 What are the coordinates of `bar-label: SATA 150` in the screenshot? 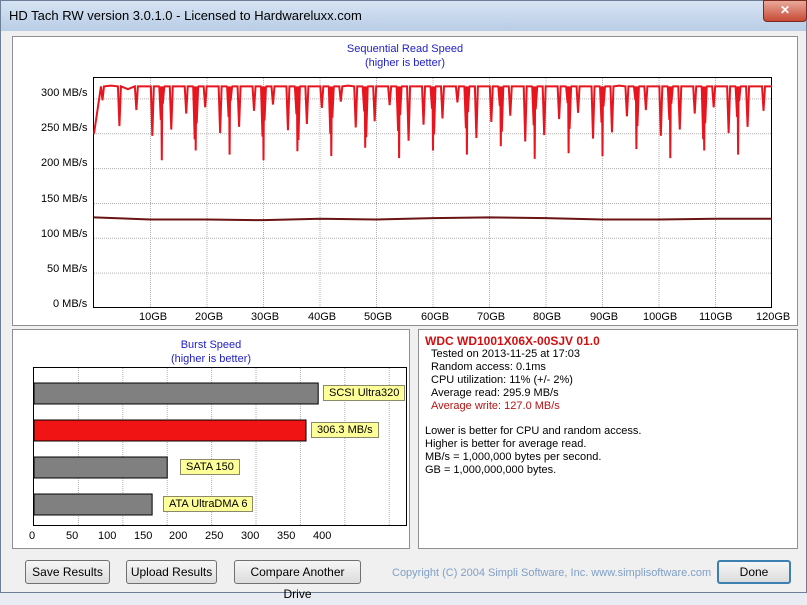 It's located at (210, 467).